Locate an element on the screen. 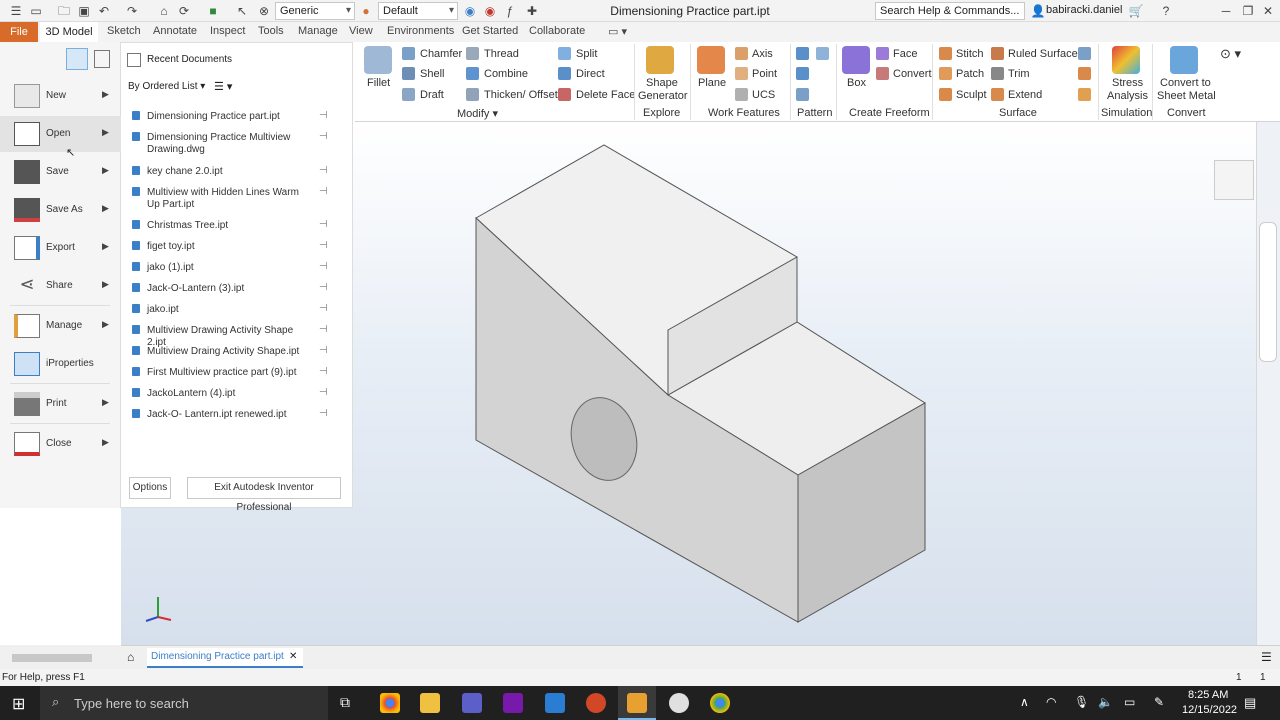 This screenshot has width=1280, height=720. minimize-icon: ─ is located at coordinates (1226, 11).